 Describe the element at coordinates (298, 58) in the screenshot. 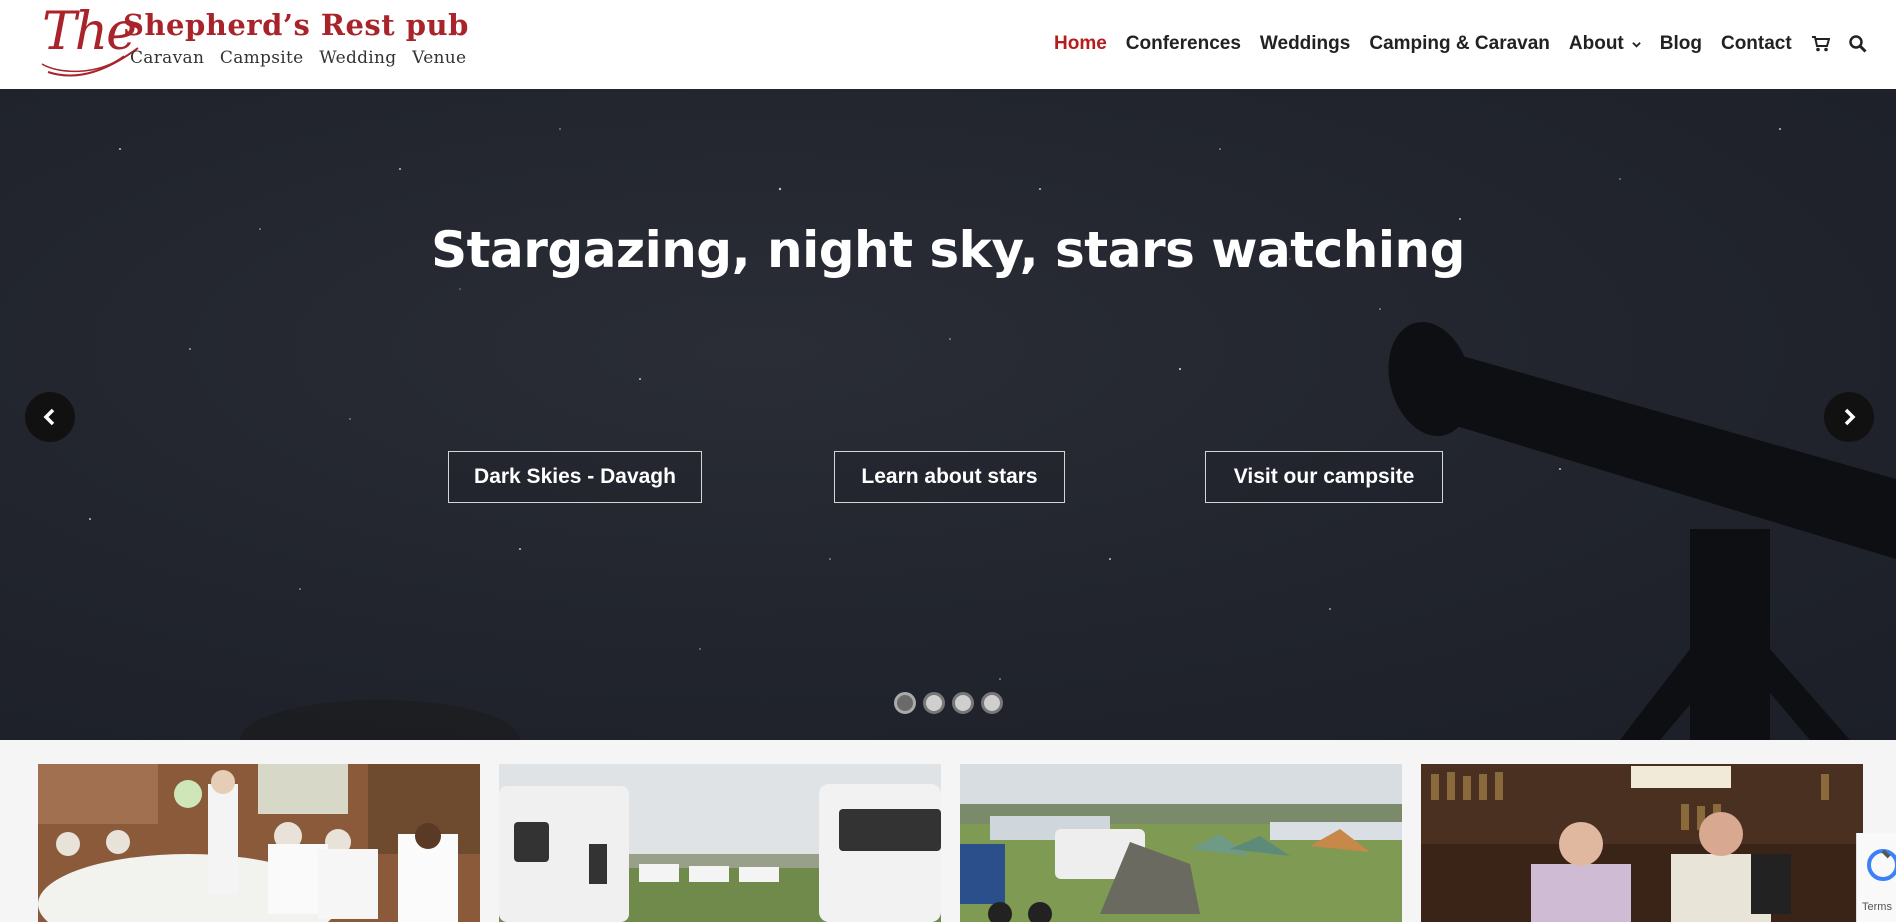

I see `logo-tagline: Caravan Campsite Wedding Venue` at that location.